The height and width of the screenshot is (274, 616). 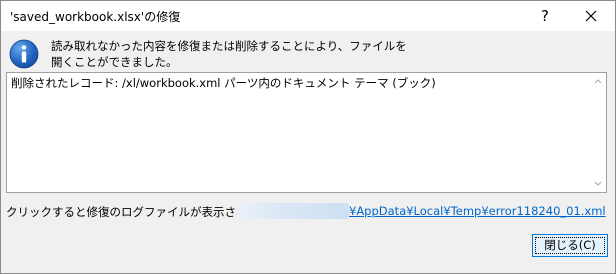 I want to click on info-icon, so click(x=24, y=54).